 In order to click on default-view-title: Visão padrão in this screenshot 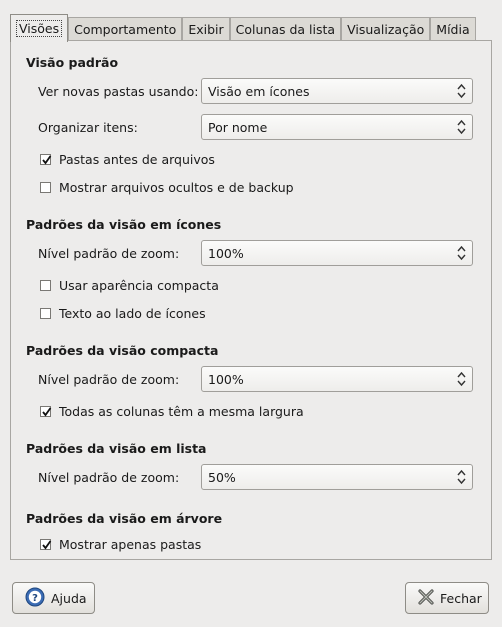, I will do `click(72, 62)`.